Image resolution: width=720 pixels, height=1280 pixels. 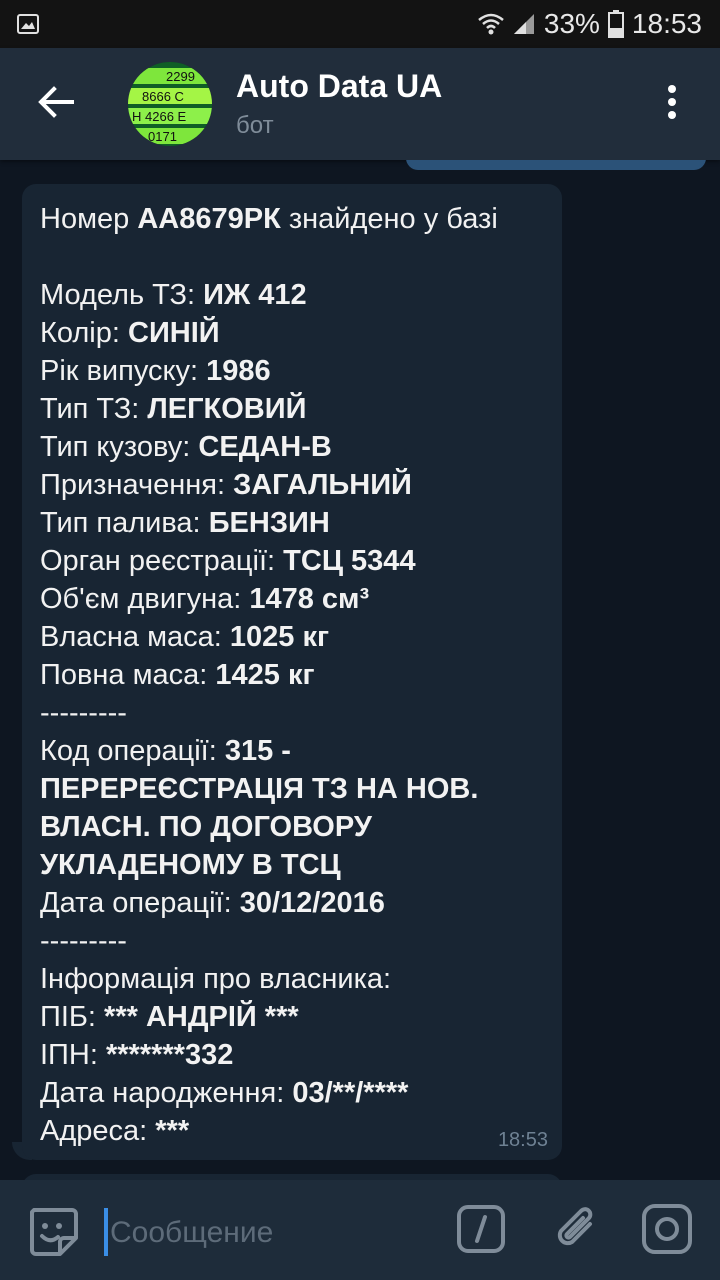 I want to click on message-value: 315 -, so click(x=257, y=751).